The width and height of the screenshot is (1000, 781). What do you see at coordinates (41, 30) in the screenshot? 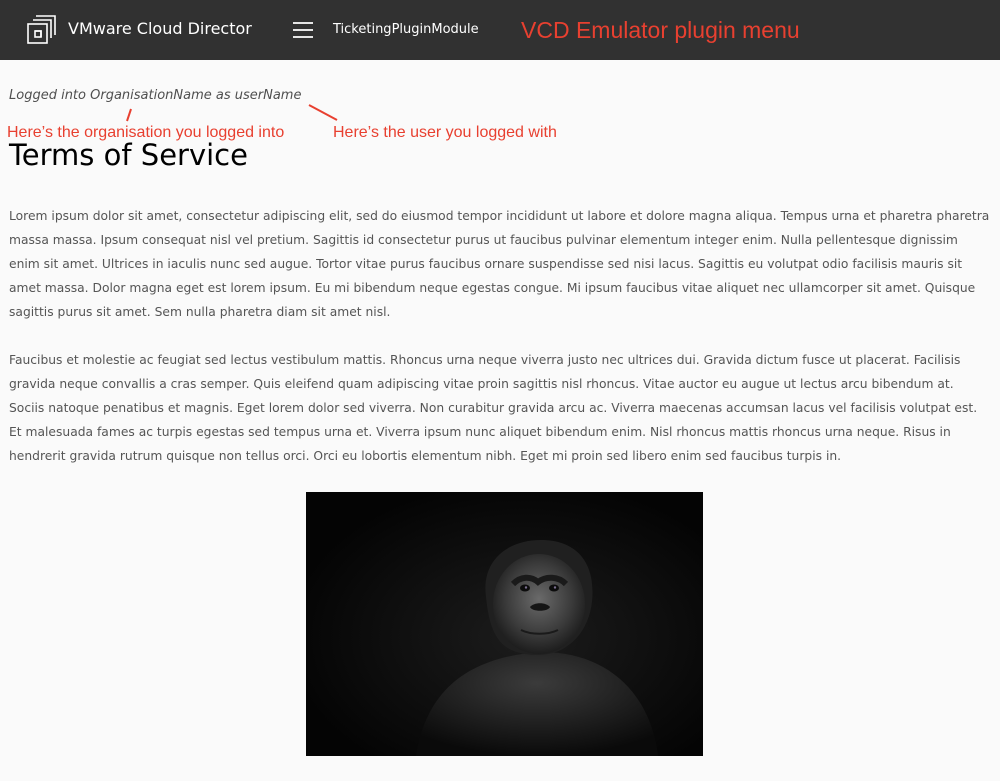
I see `vmware-cloud-director-logo-icon` at bounding box center [41, 30].